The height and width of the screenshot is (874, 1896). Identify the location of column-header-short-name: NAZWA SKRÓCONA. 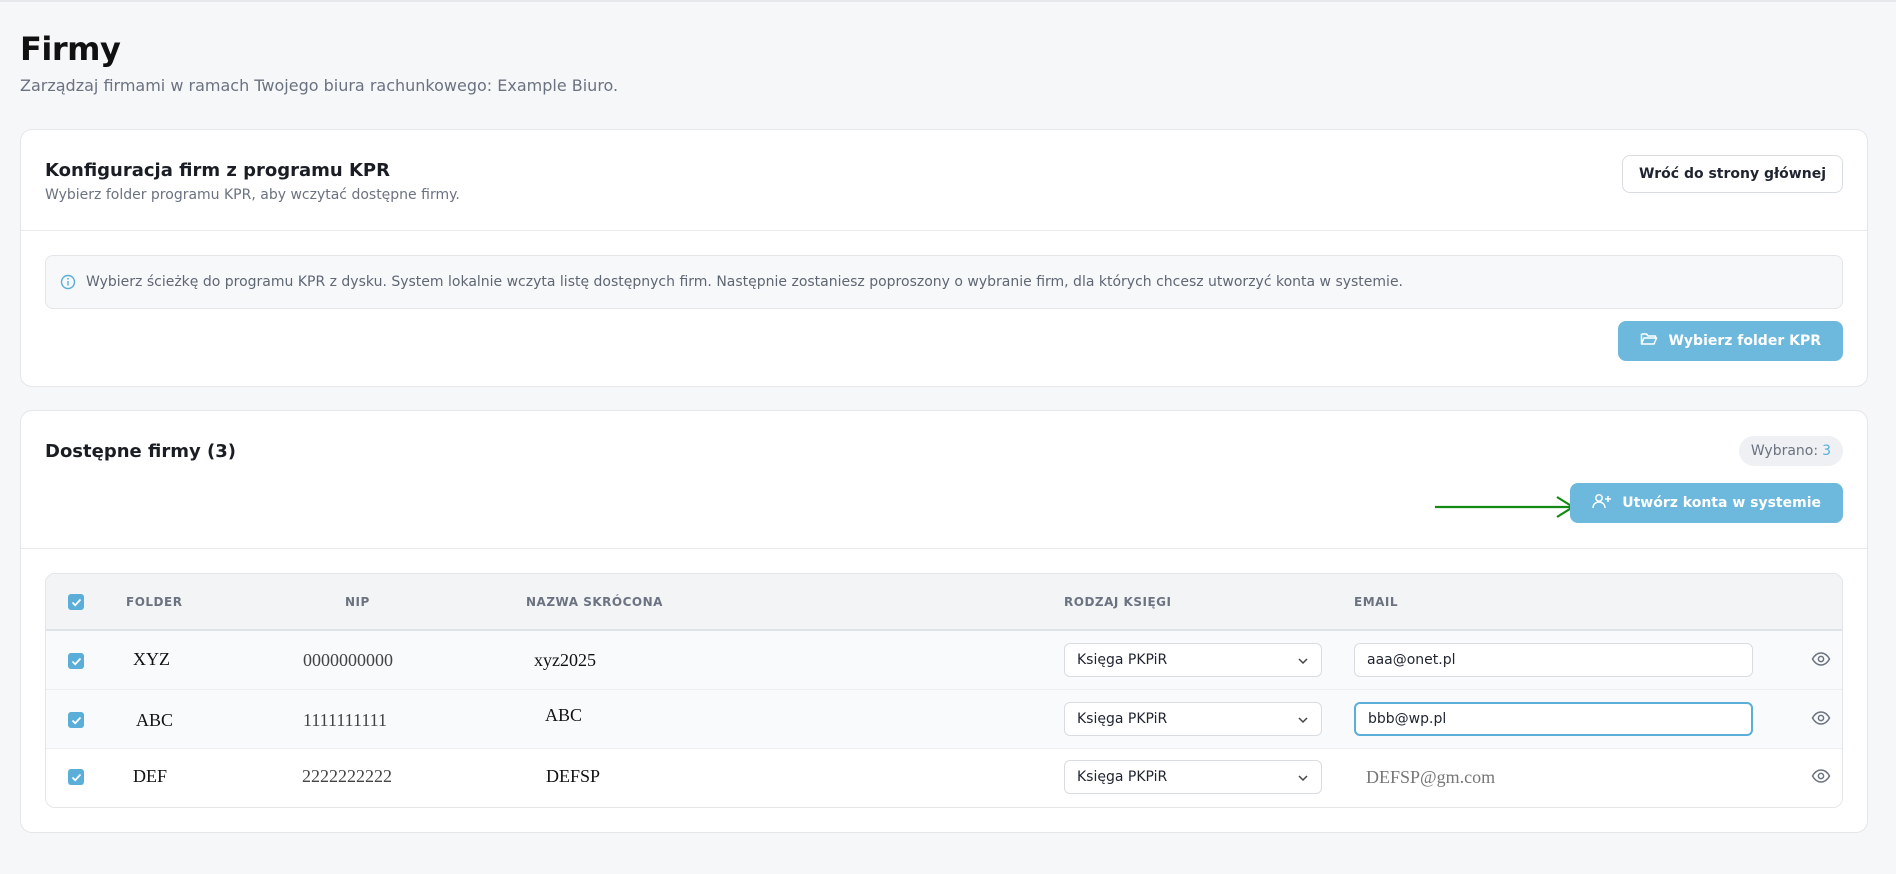
(594, 602).